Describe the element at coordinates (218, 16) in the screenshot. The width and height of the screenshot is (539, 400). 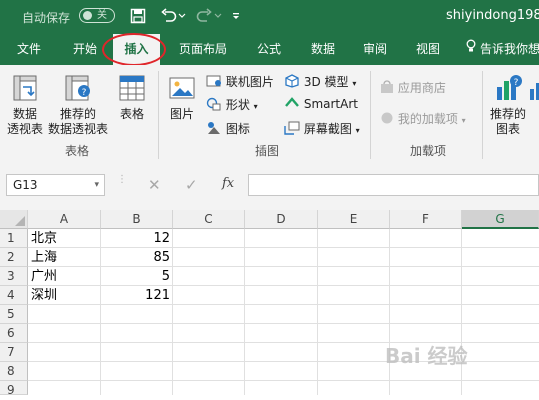
I see `redo-dropdown-icon` at that location.